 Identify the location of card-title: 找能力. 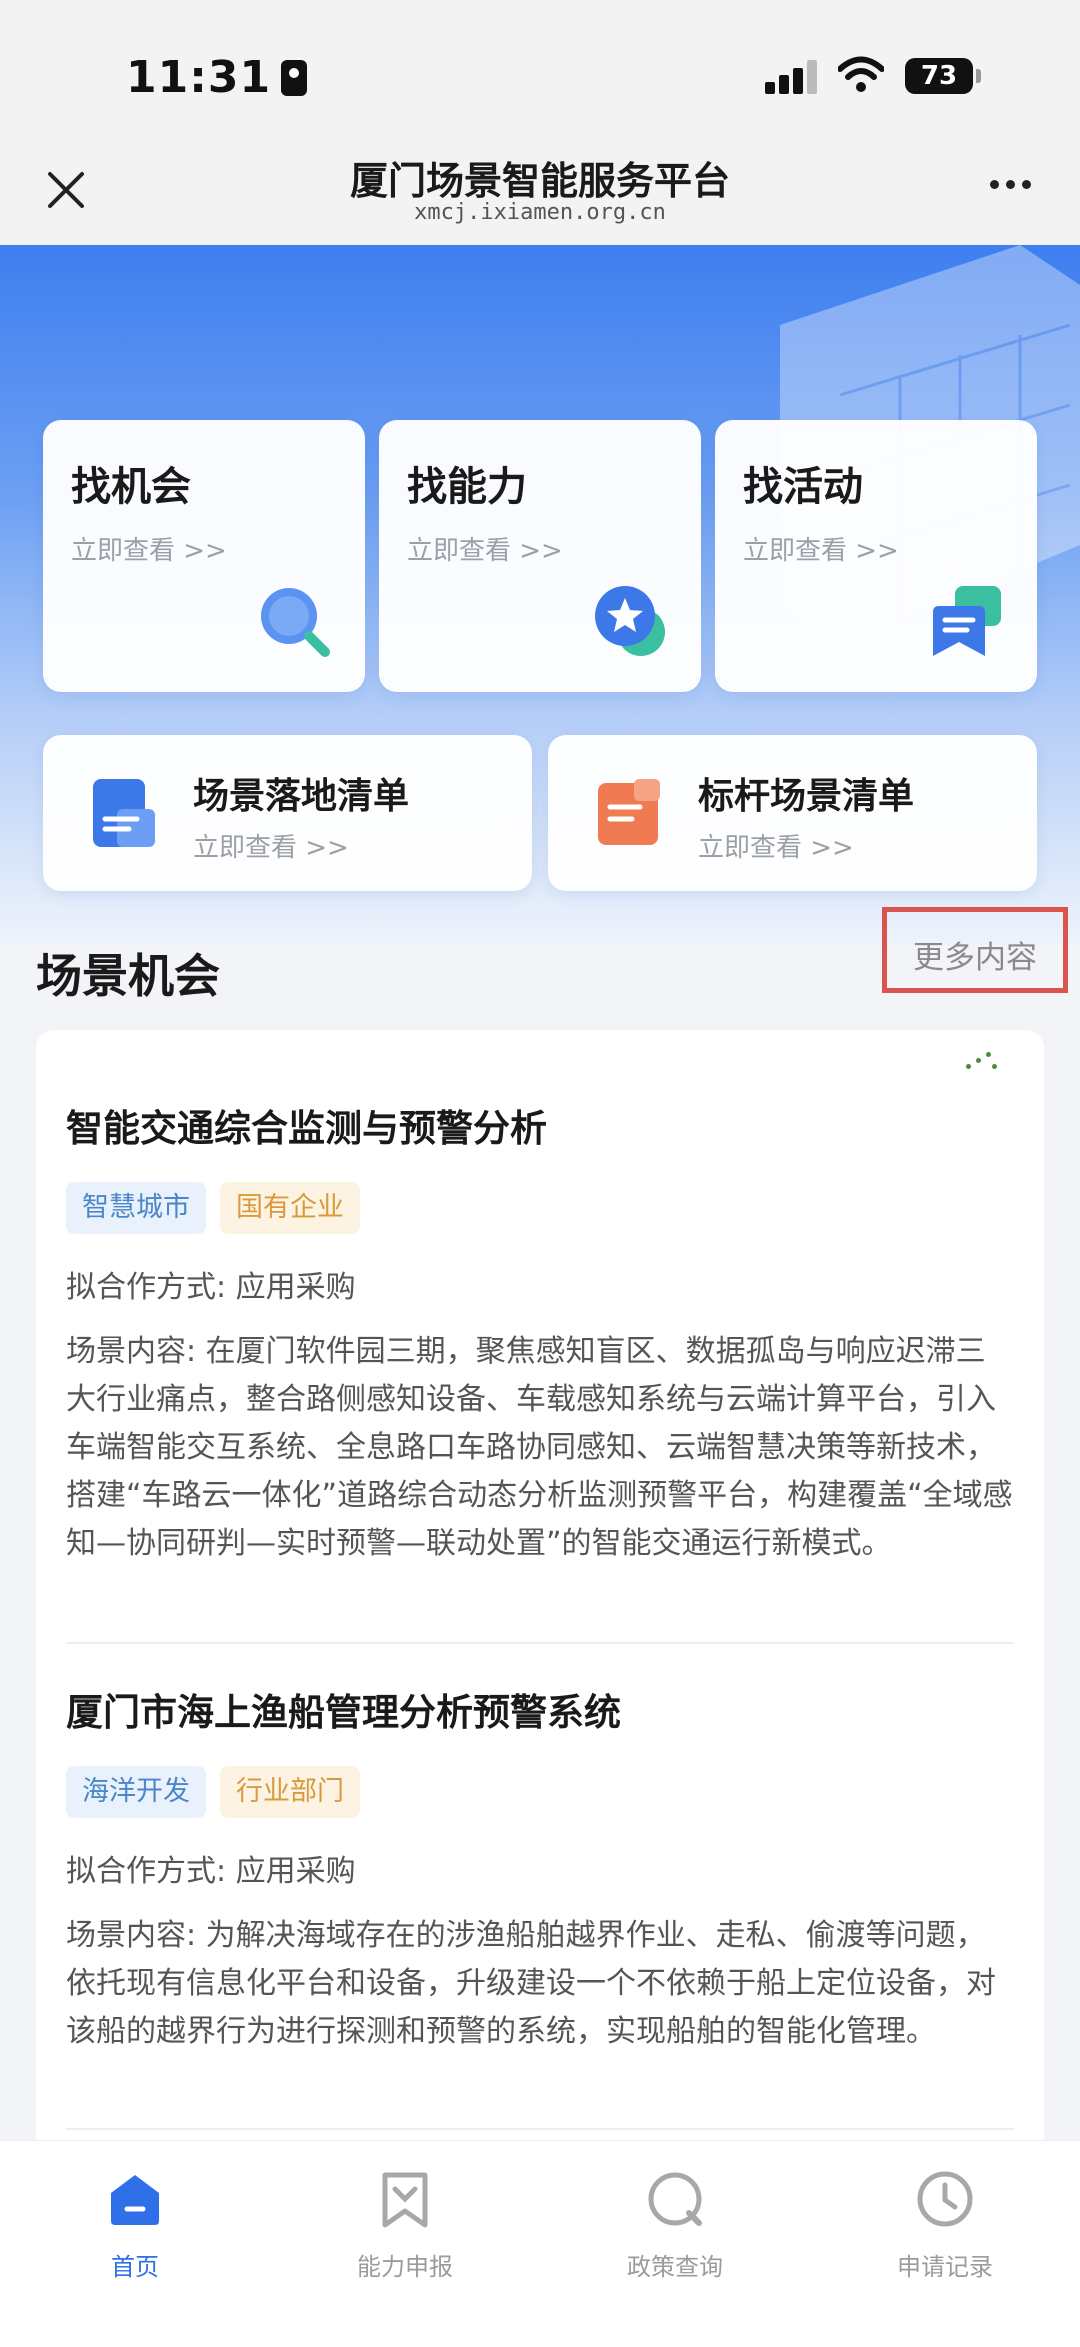
(467, 487).